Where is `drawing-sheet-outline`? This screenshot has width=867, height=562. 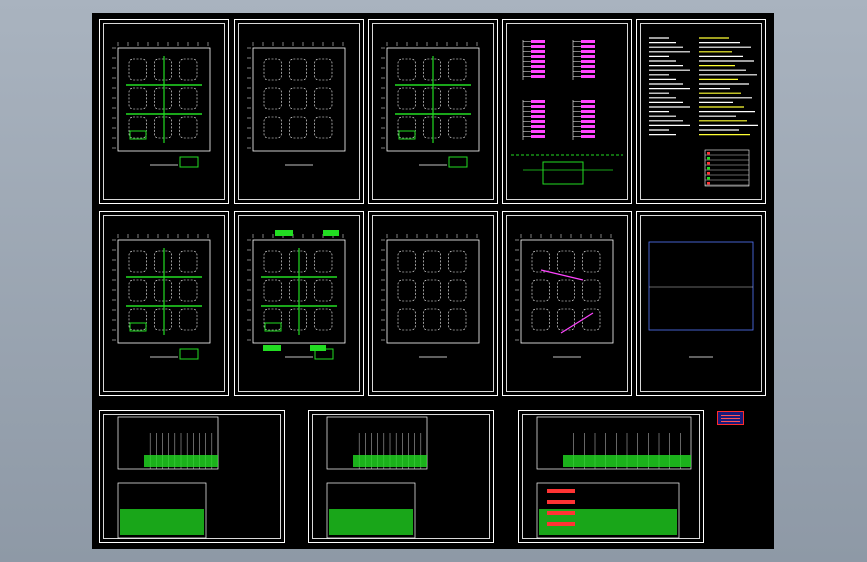
drawing-sheet-outline is located at coordinates (701, 303).